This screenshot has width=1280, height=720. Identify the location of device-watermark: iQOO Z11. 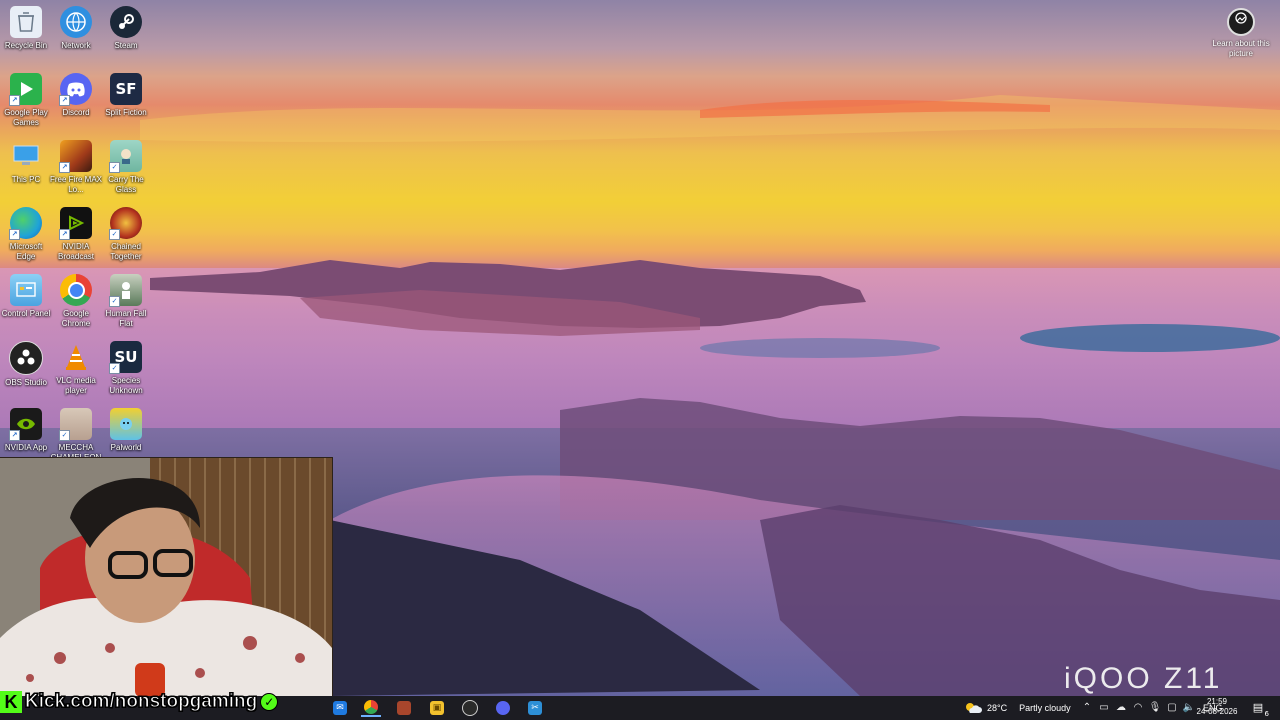
(1143, 678).